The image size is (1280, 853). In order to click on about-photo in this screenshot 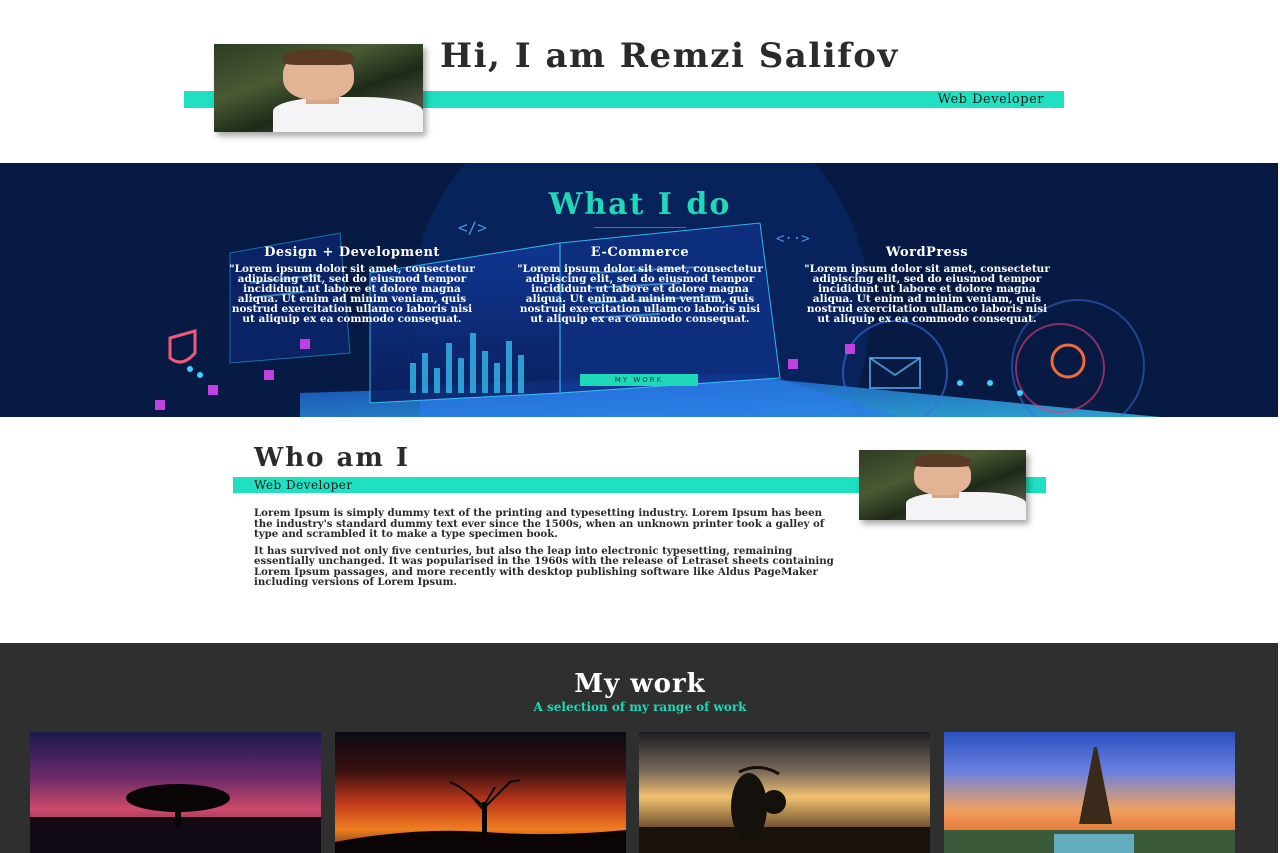, I will do `click(942, 485)`.